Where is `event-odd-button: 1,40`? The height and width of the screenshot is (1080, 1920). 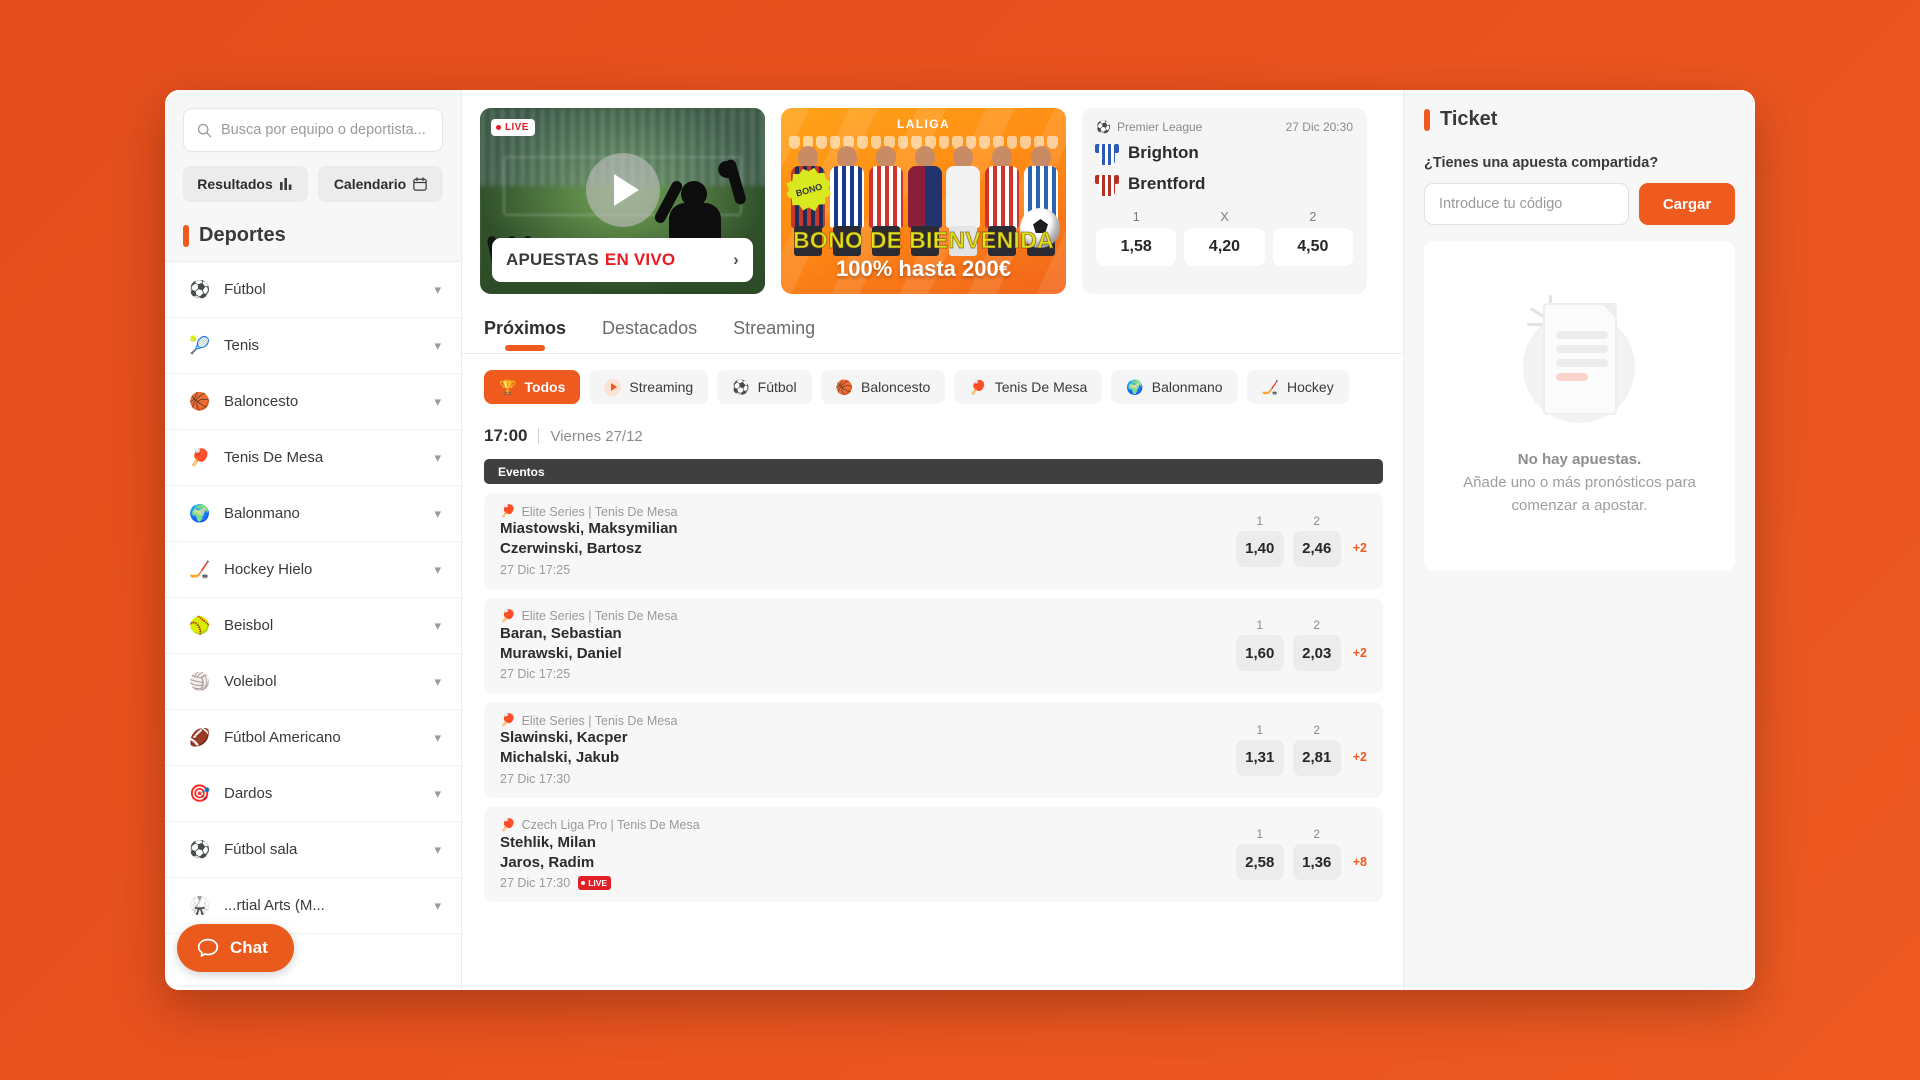
event-odd-button: 1,40 is located at coordinates (1259, 548).